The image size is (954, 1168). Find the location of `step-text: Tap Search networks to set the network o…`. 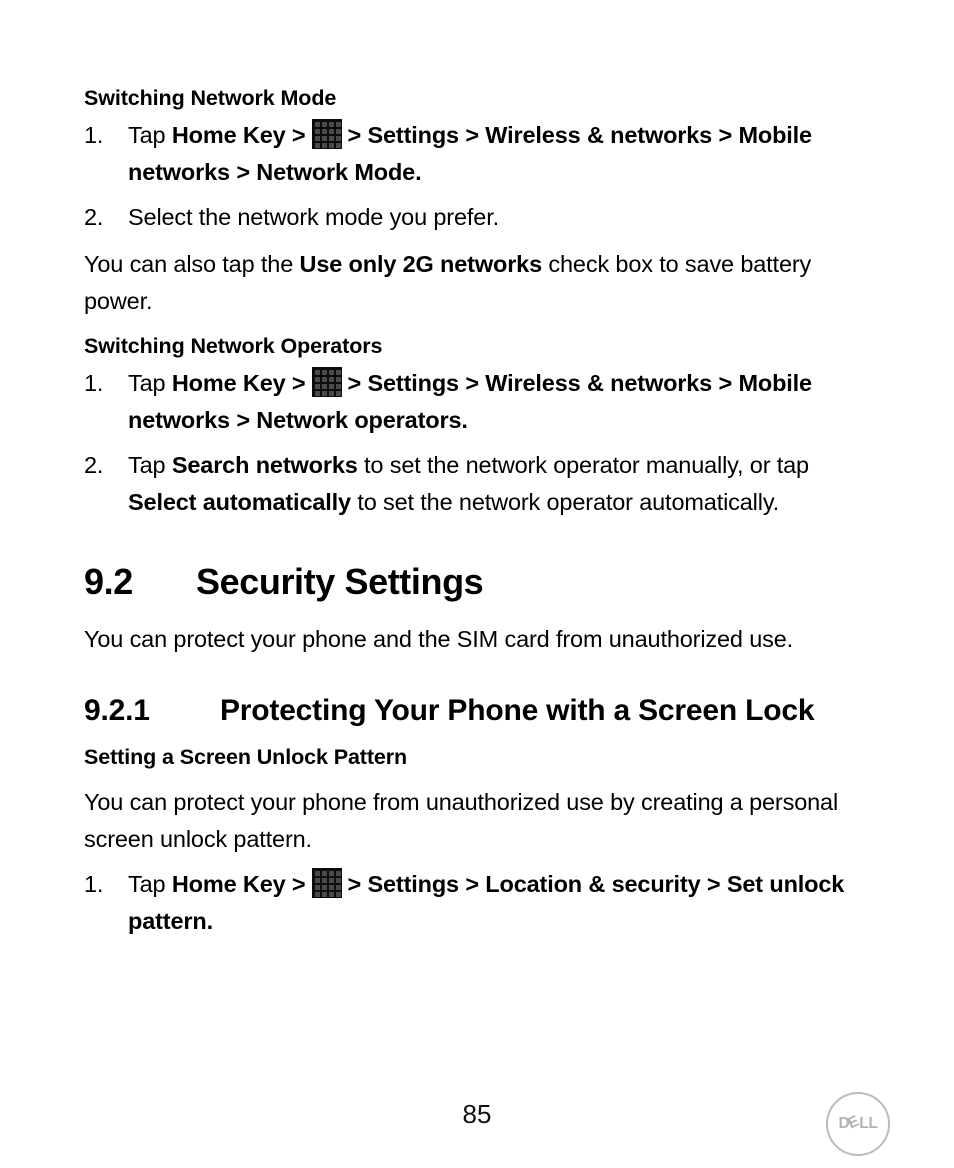

step-text: Tap Search networks to set the network o… is located at coordinates (468, 483).